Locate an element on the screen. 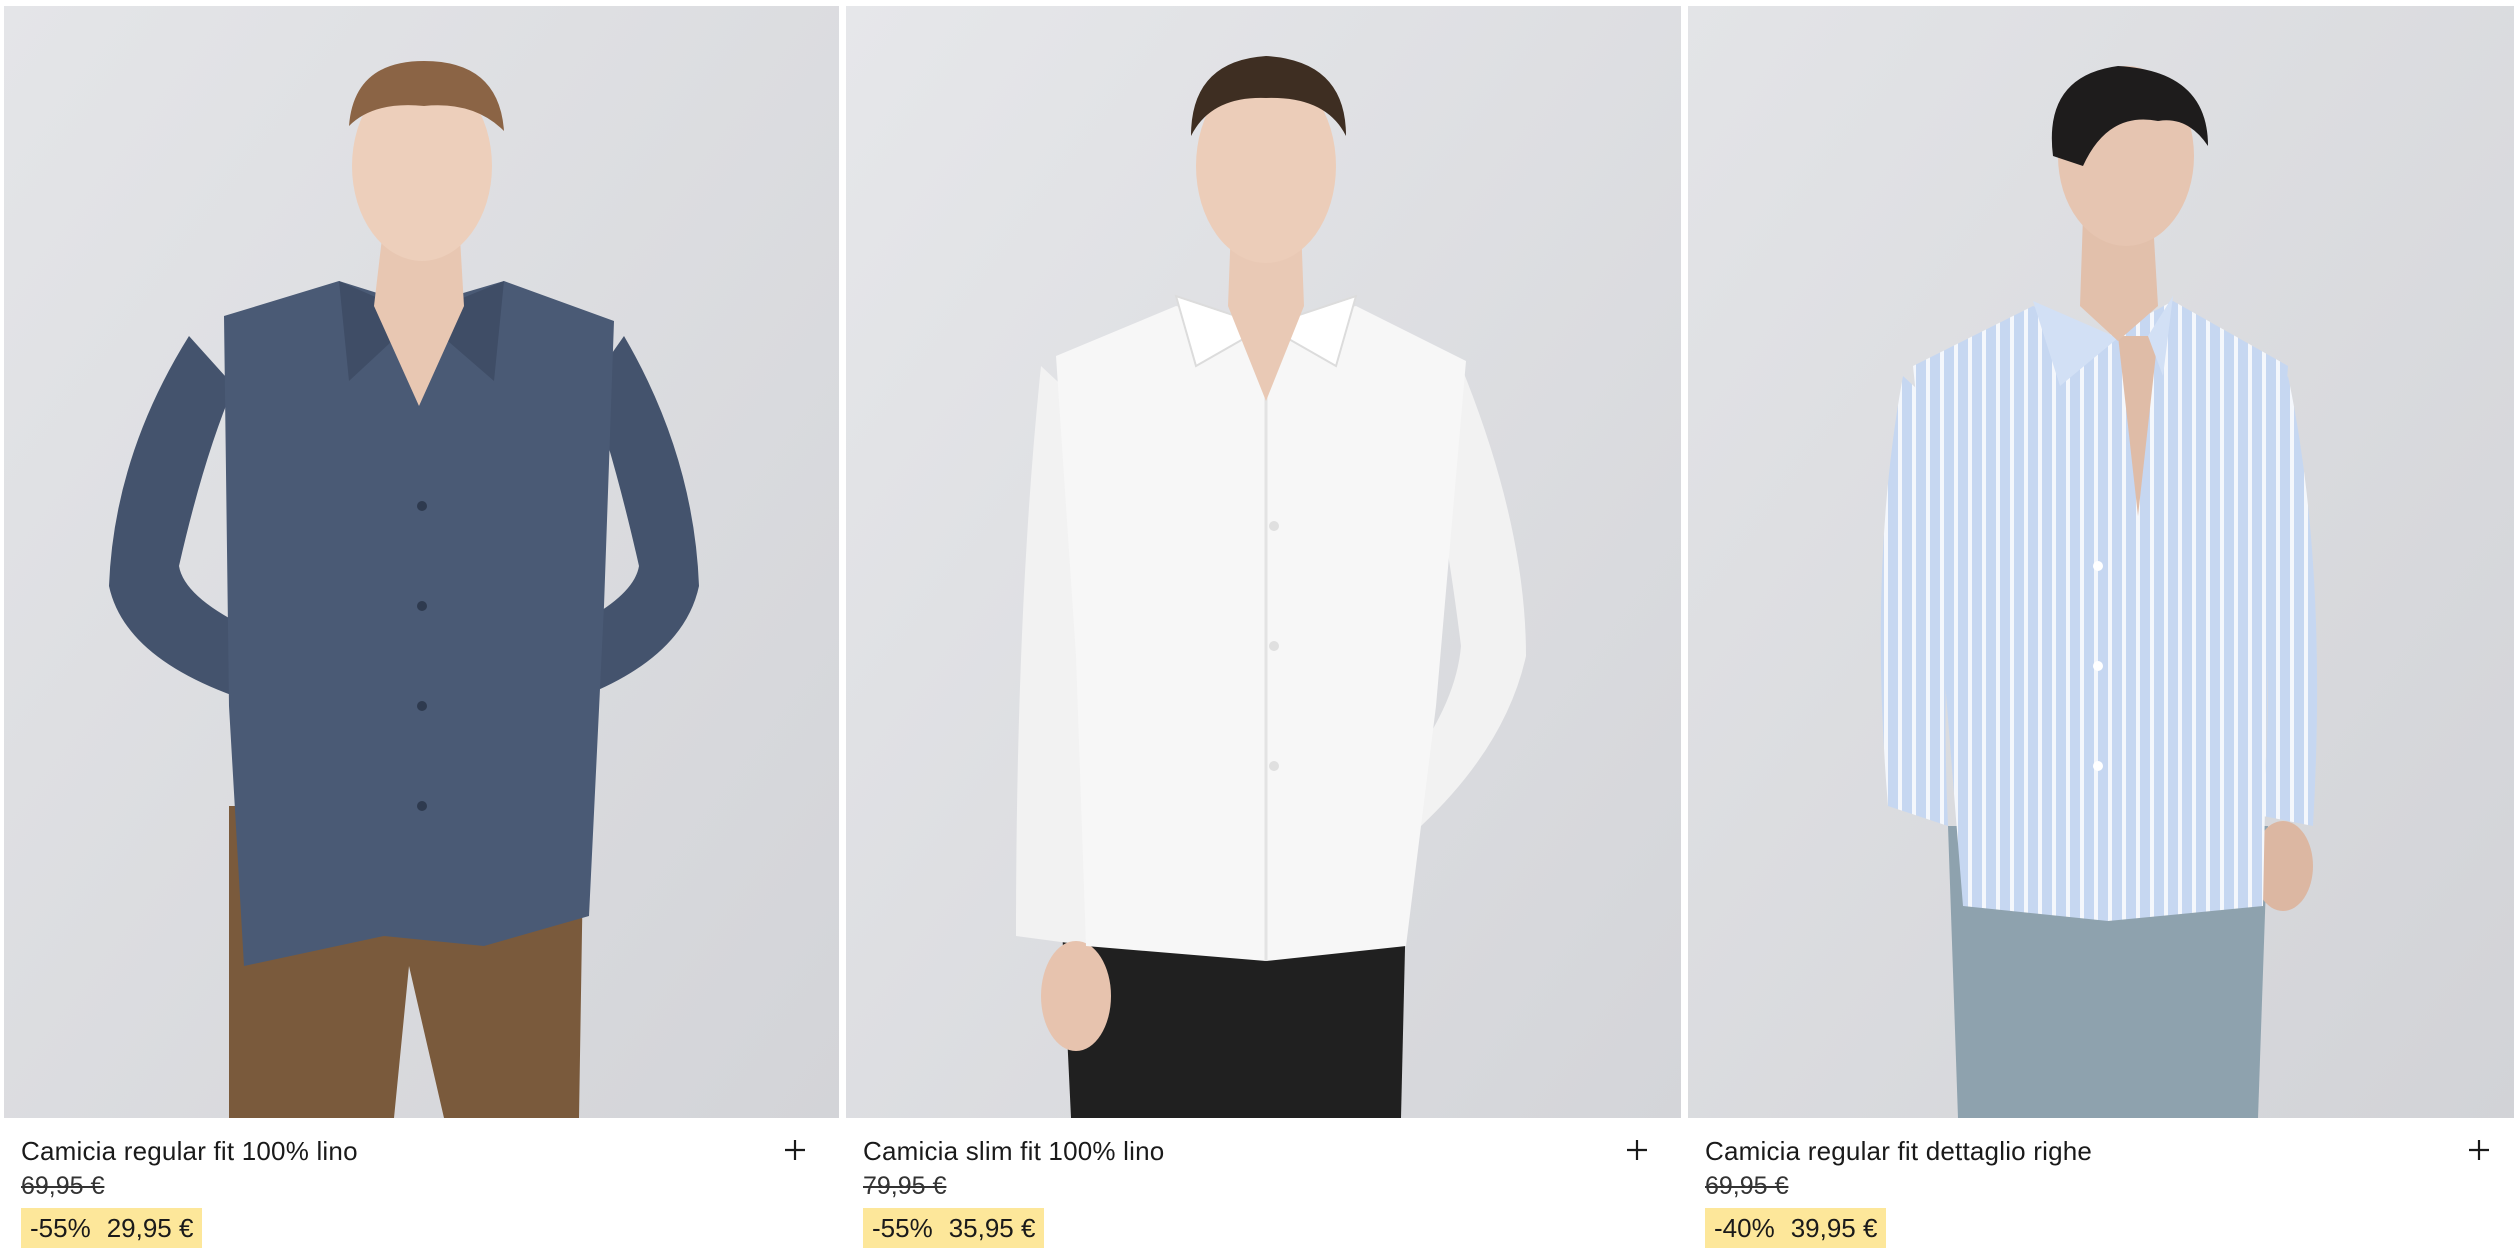 This screenshot has height=1260, width=2514. discount-percent: -40% is located at coordinates (1744, 1227).